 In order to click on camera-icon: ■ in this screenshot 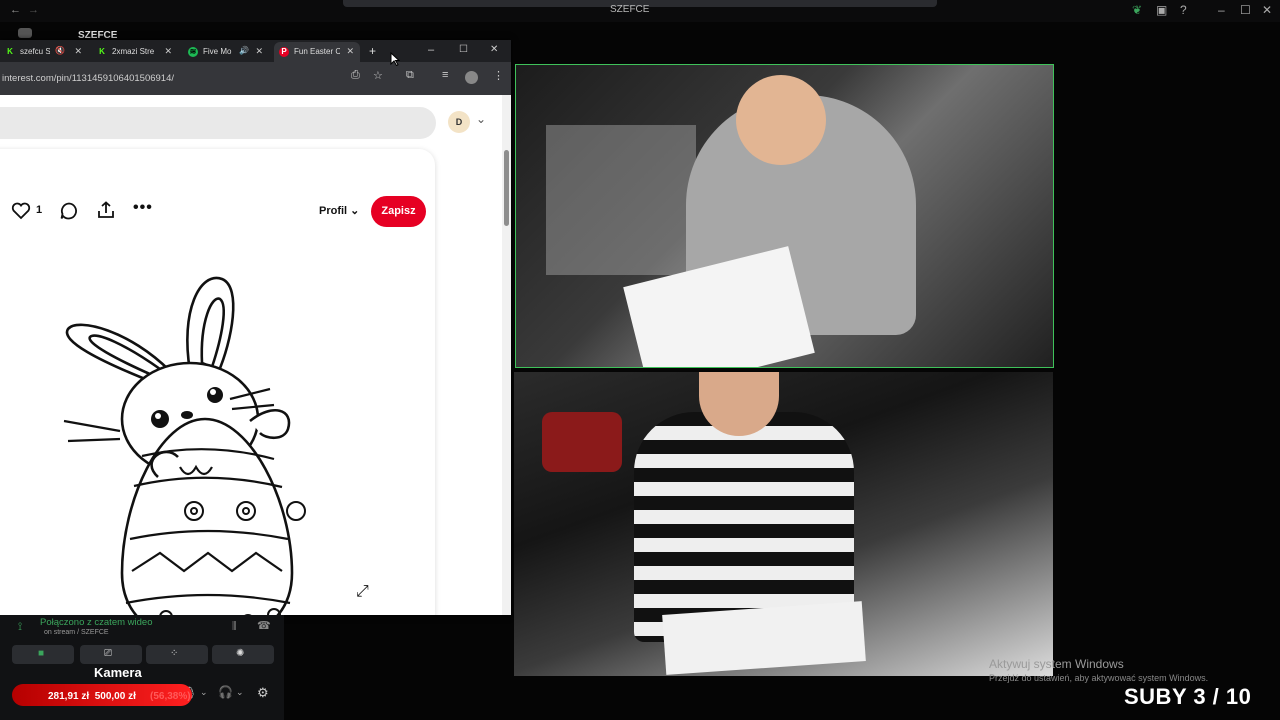, I will do `click(41, 653)`.